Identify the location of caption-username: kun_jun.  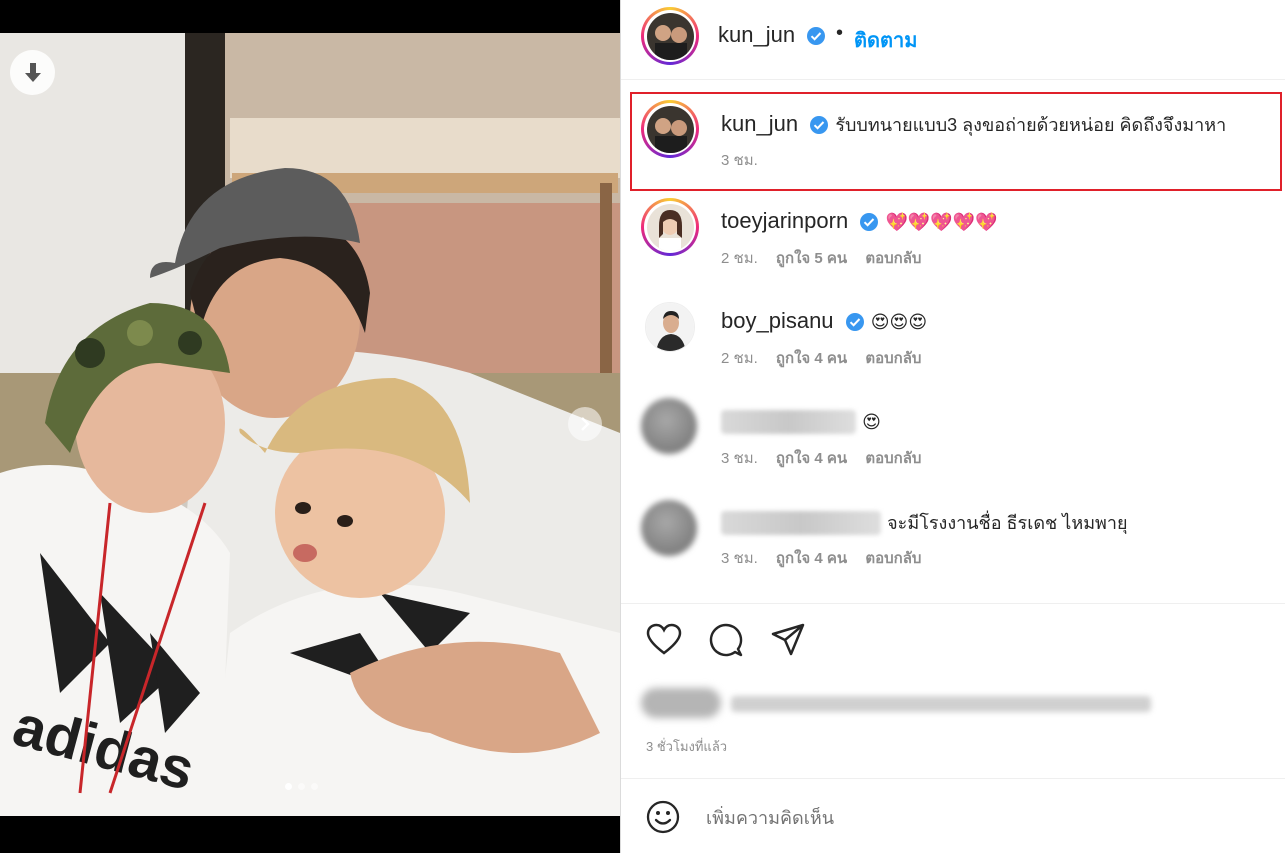
(759, 123).